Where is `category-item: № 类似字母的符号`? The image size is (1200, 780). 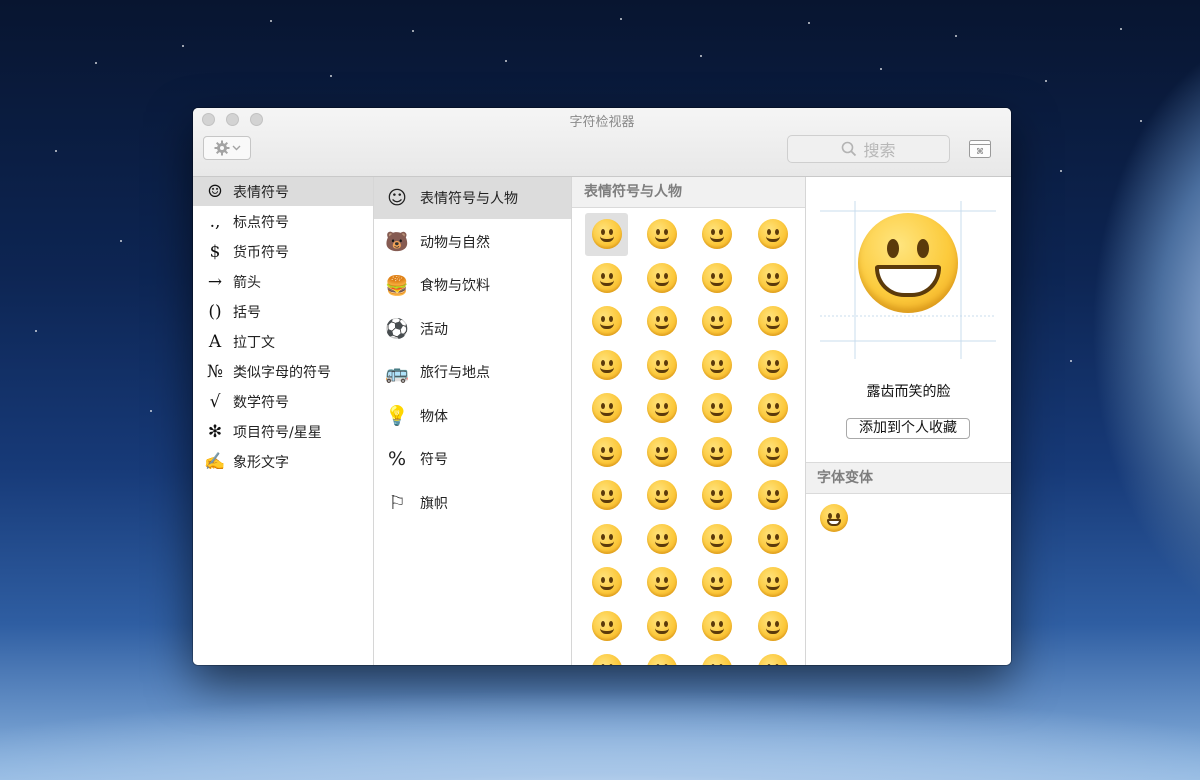 category-item: № 类似字母的符号 is located at coordinates (283, 371).